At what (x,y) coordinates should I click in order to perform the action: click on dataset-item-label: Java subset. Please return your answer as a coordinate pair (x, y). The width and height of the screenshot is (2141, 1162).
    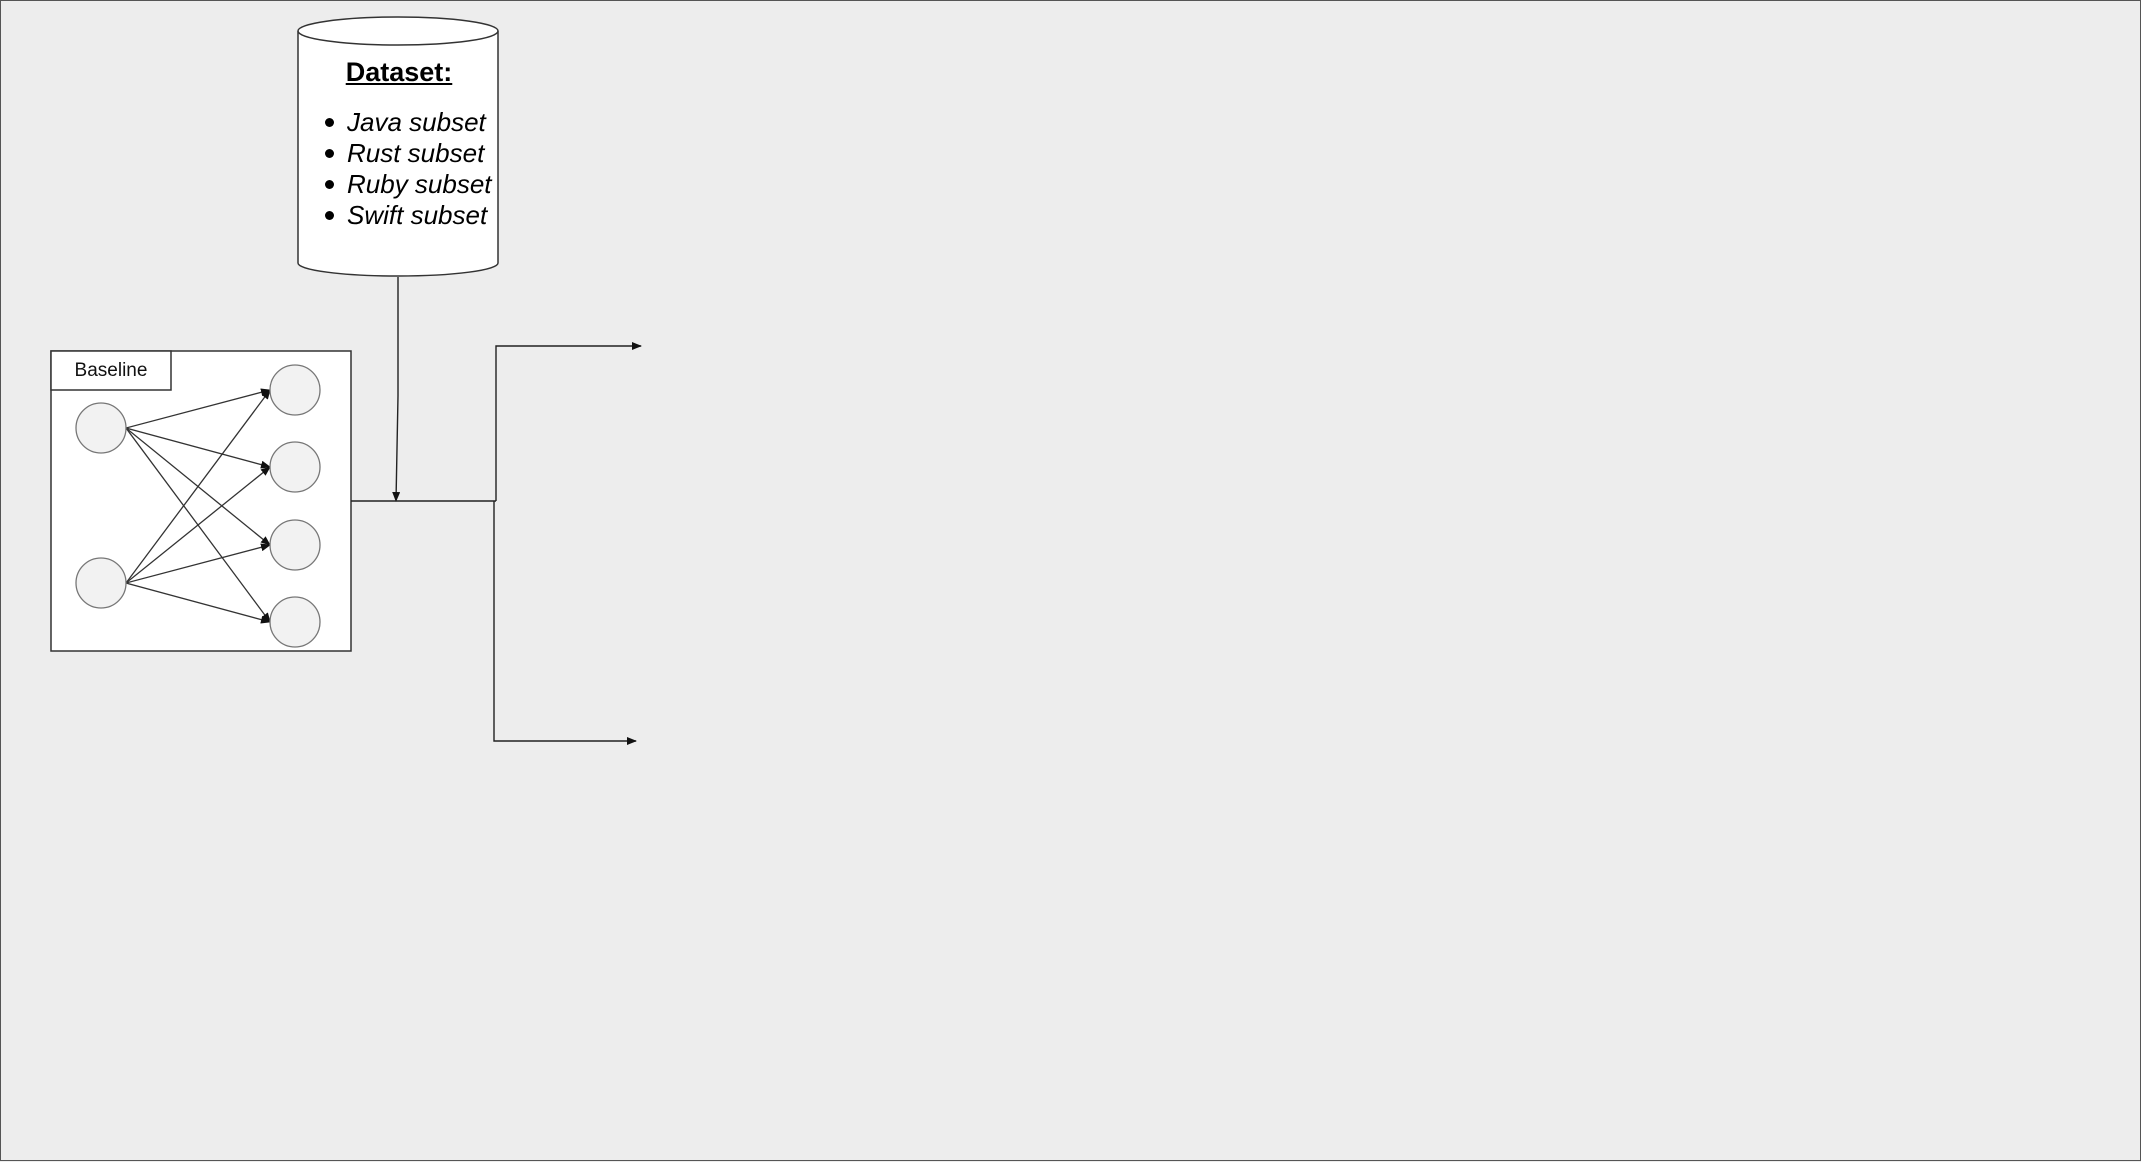
    Looking at the image, I should click on (416, 122).